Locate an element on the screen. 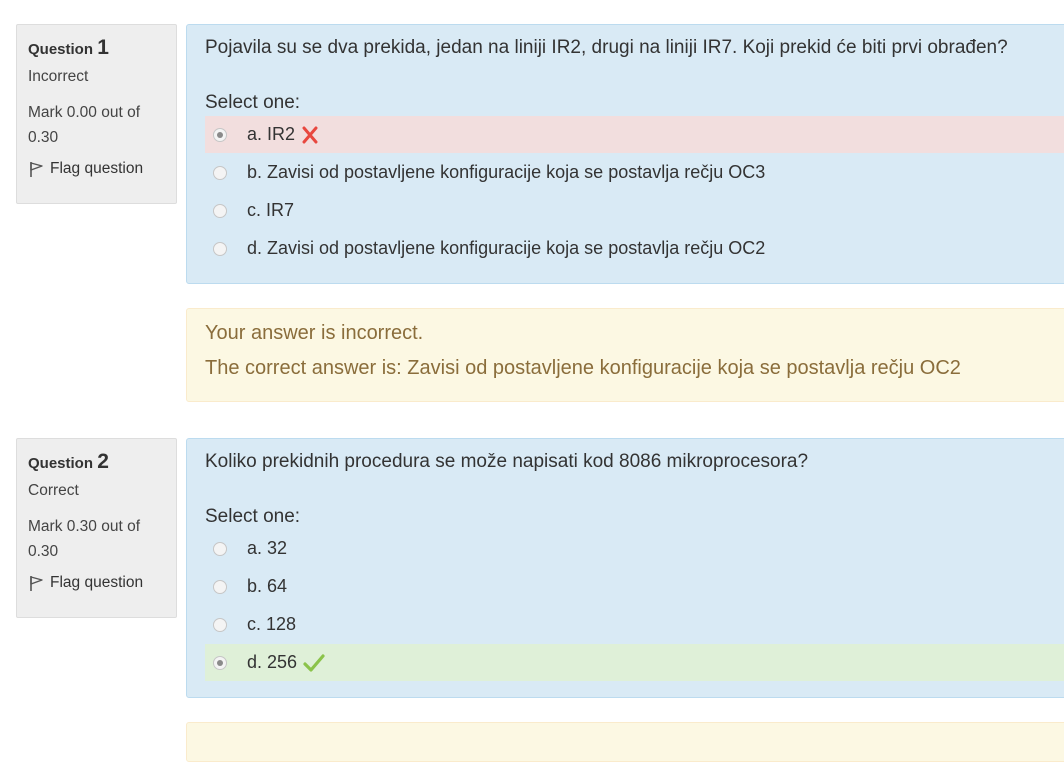 Image resolution: width=1064 pixels, height=762 pixels. question-state: Incorrect is located at coordinates (58, 76).